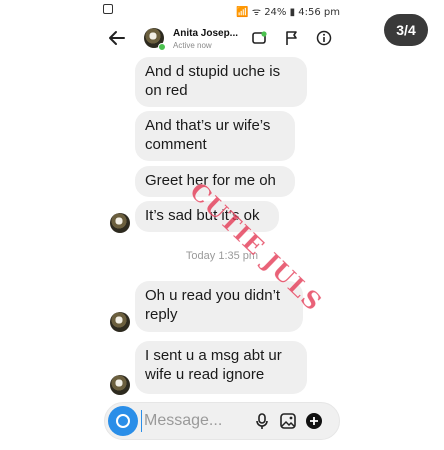 This screenshot has height=450, width=444. I want to click on message-timestamp: Today 1:35 pm, so click(222, 256).